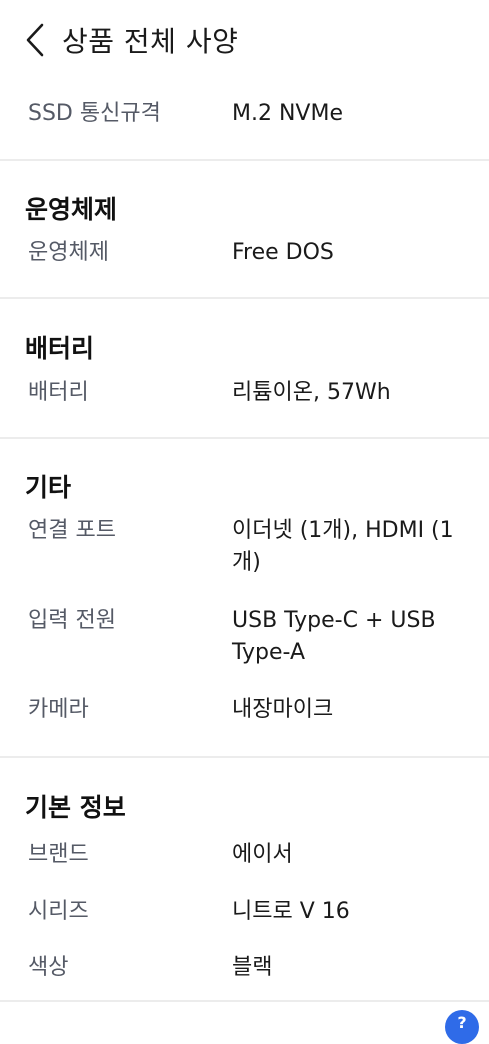 The height and width of the screenshot is (1044, 489). What do you see at coordinates (311, 392) in the screenshot?
I see `spec-value: 리튬이온, 57Wh` at bounding box center [311, 392].